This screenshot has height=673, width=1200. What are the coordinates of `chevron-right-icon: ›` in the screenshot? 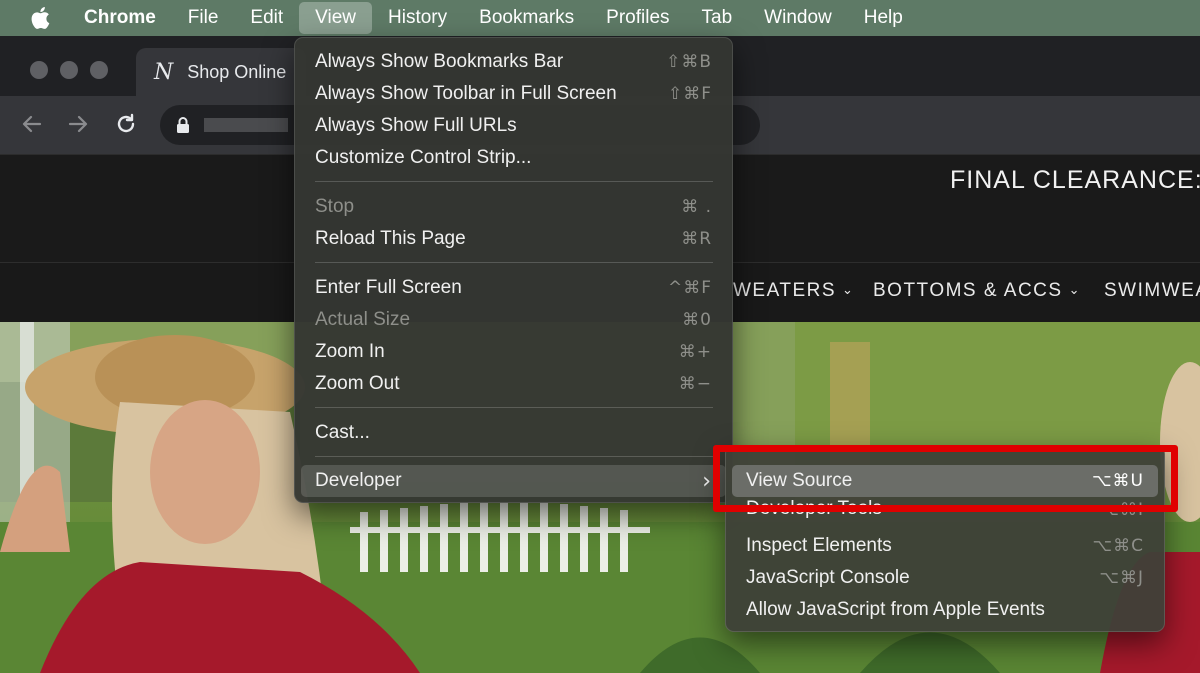 It's located at (707, 481).